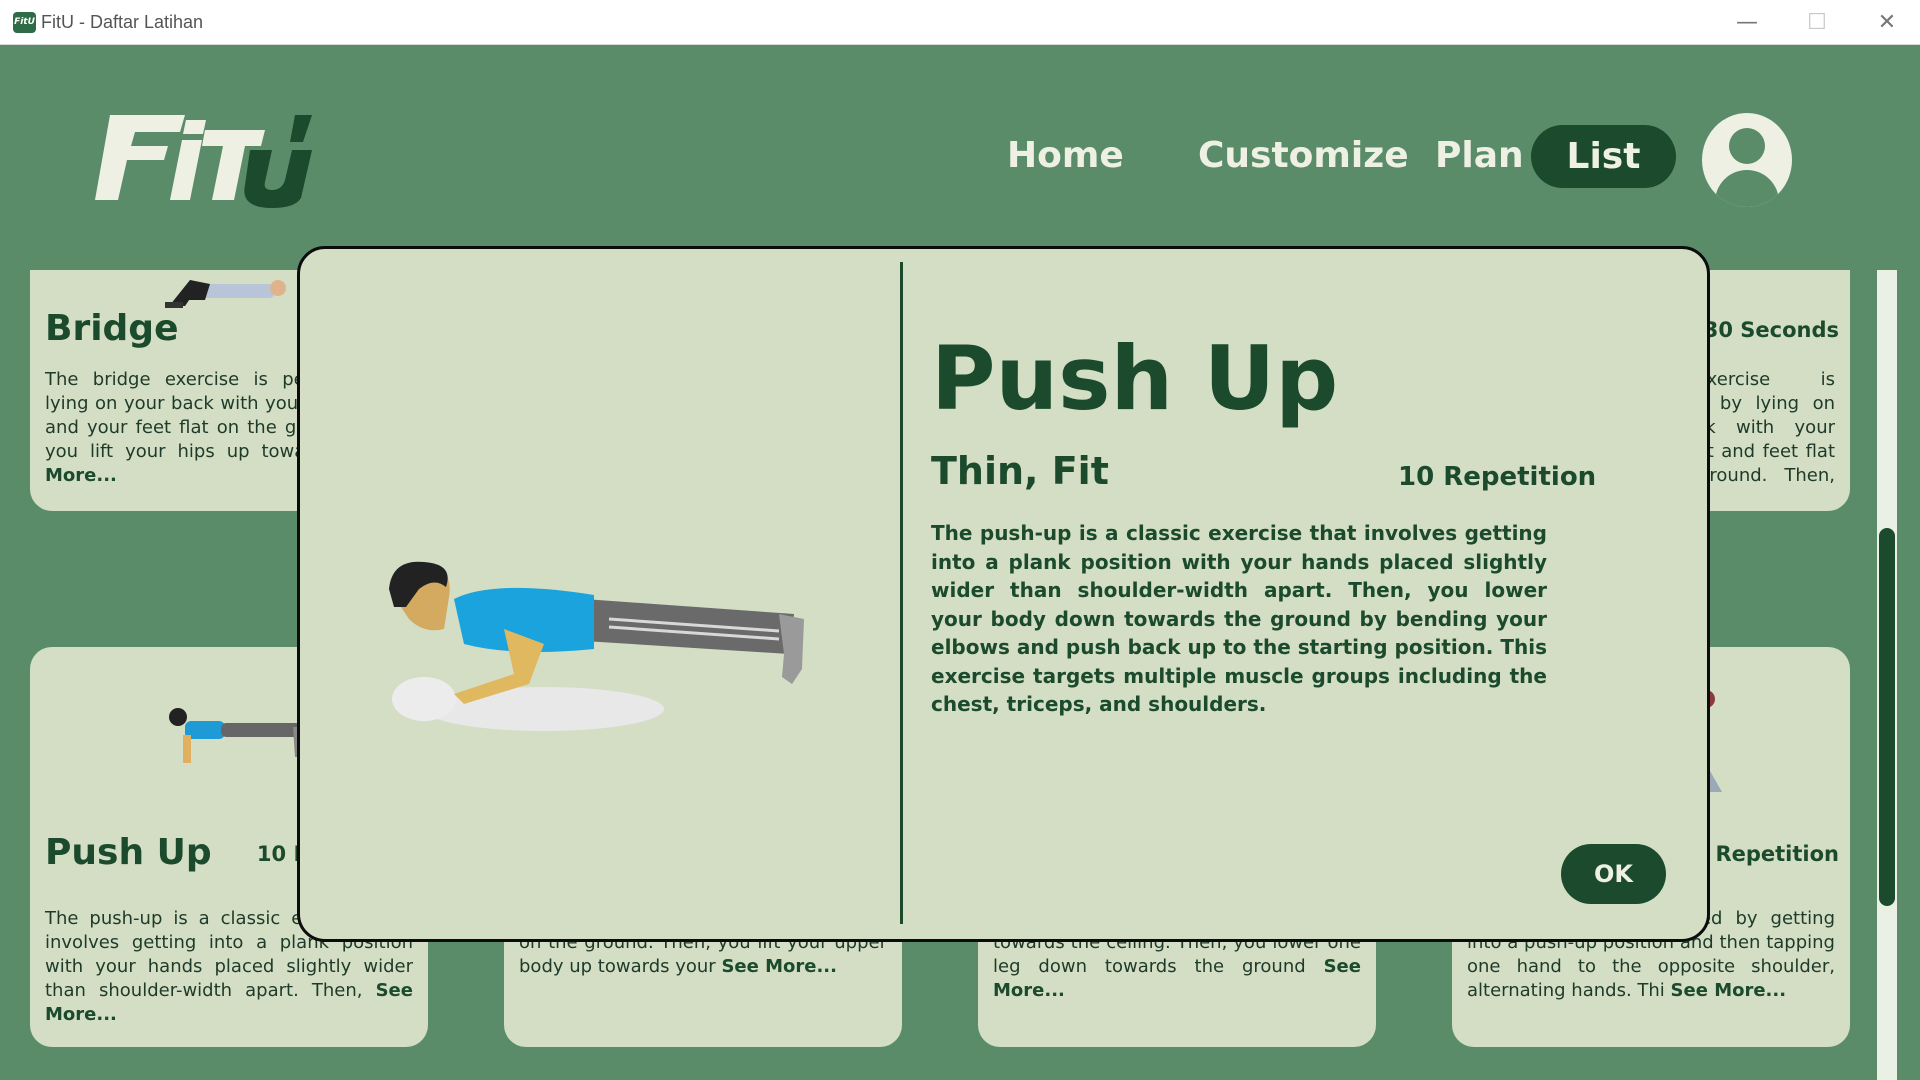 This screenshot has height=1080, width=1920. I want to click on card-duration: 30 Seconds, so click(1771, 330).